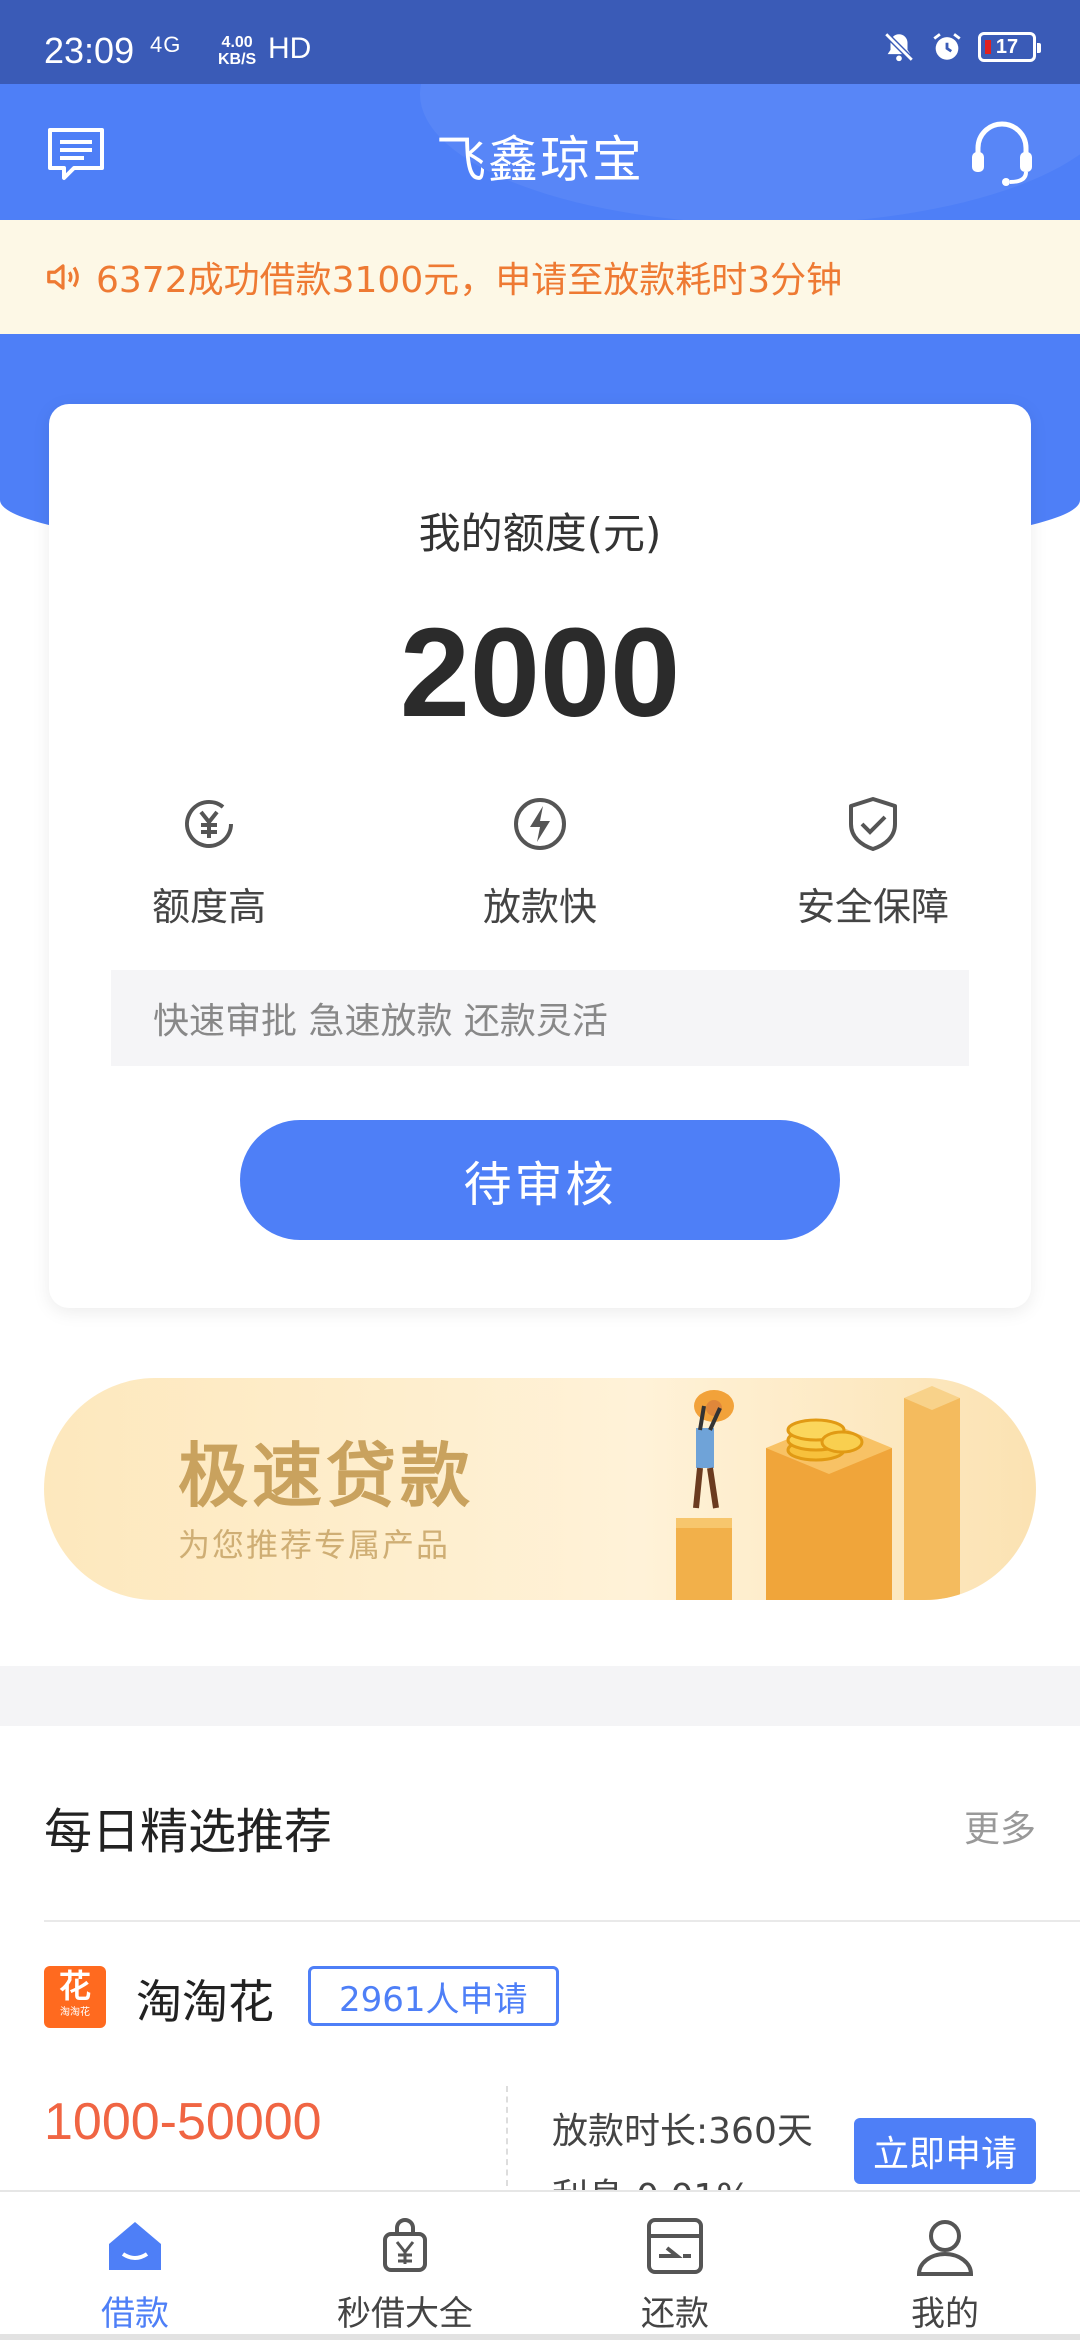  I want to click on speed-value: 4.00, so click(237, 42).